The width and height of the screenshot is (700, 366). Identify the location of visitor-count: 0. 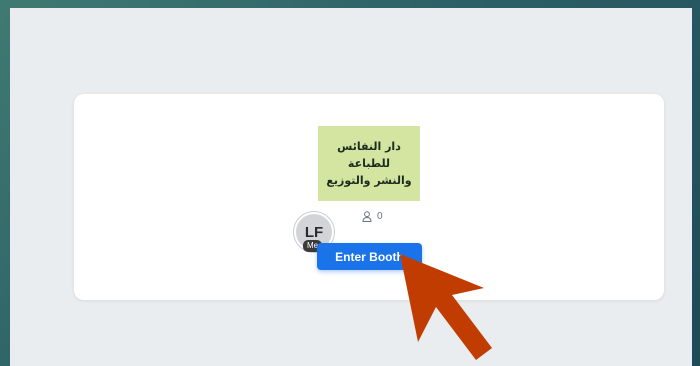
(372, 216).